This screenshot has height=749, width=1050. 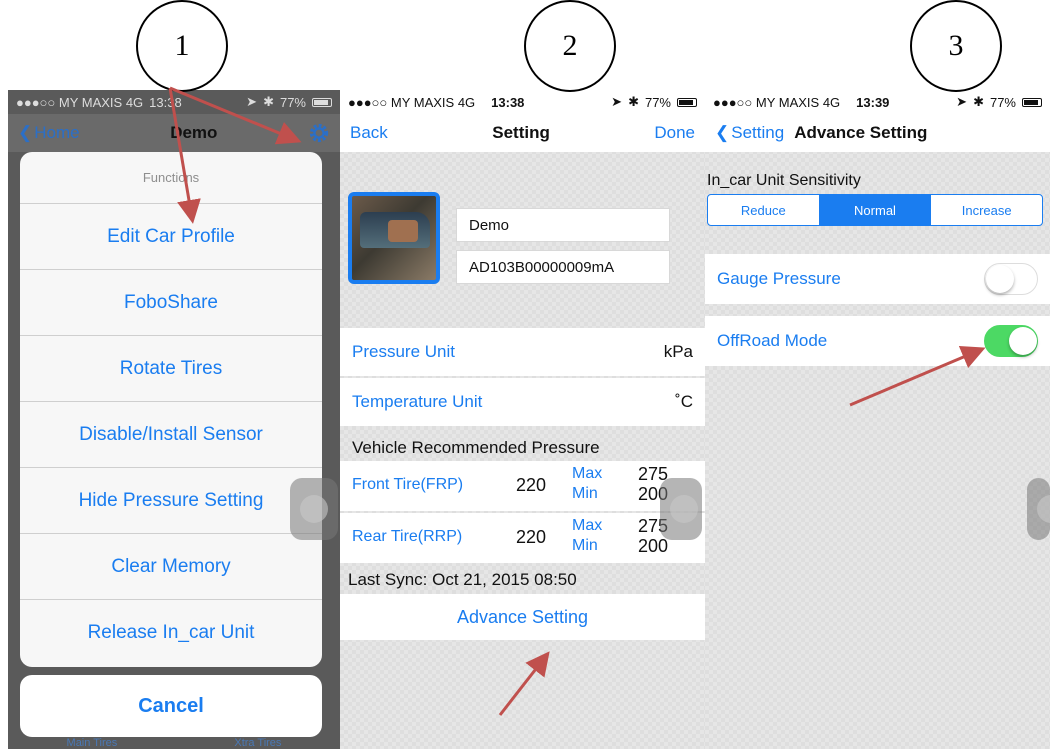 I want to click on settings-button, so click(x=319, y=133).